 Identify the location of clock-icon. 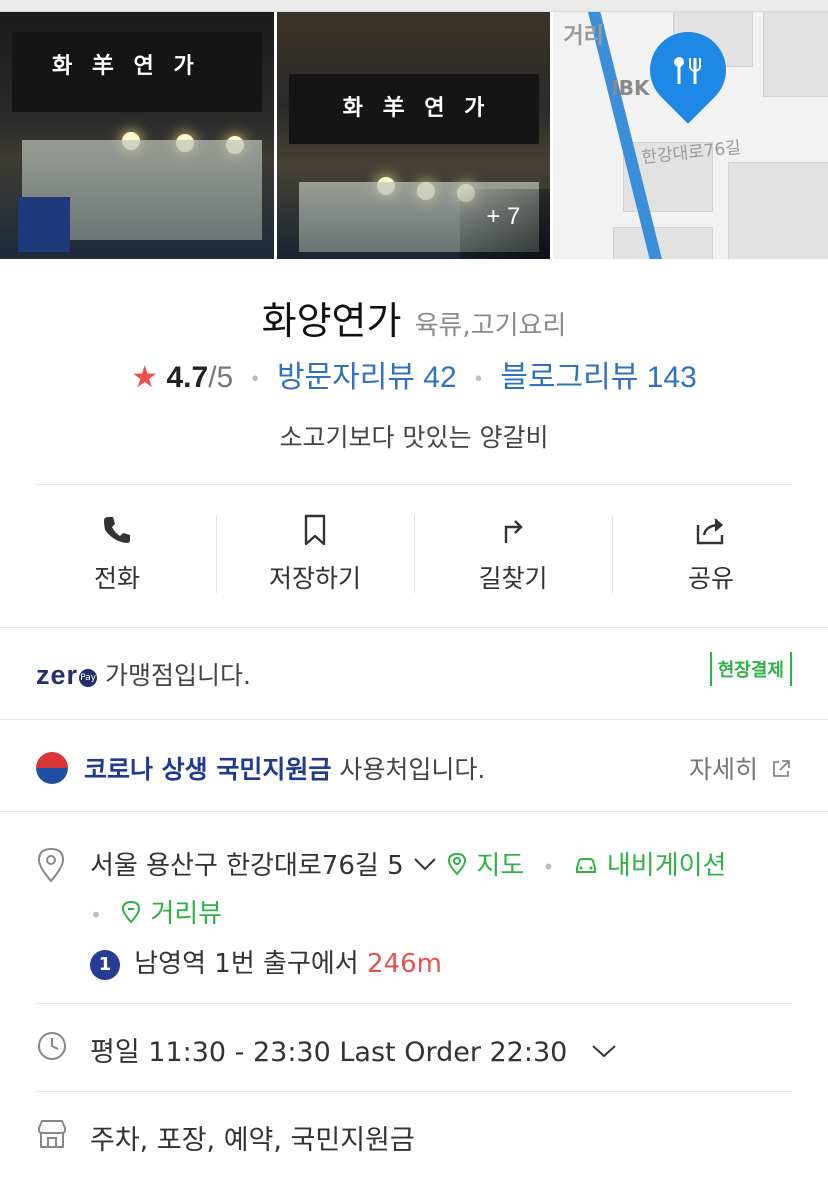
(52, 1049).